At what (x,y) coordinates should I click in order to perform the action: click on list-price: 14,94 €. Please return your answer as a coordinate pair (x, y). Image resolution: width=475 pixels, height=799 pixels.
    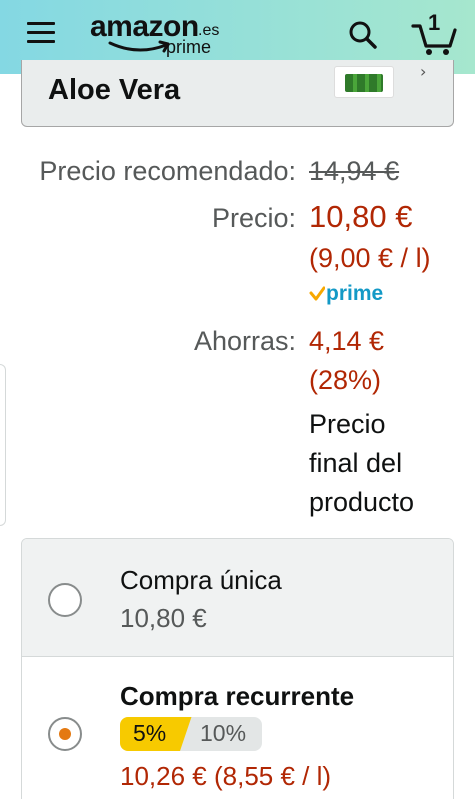
    Looking at the image, I should click on (354, 171).